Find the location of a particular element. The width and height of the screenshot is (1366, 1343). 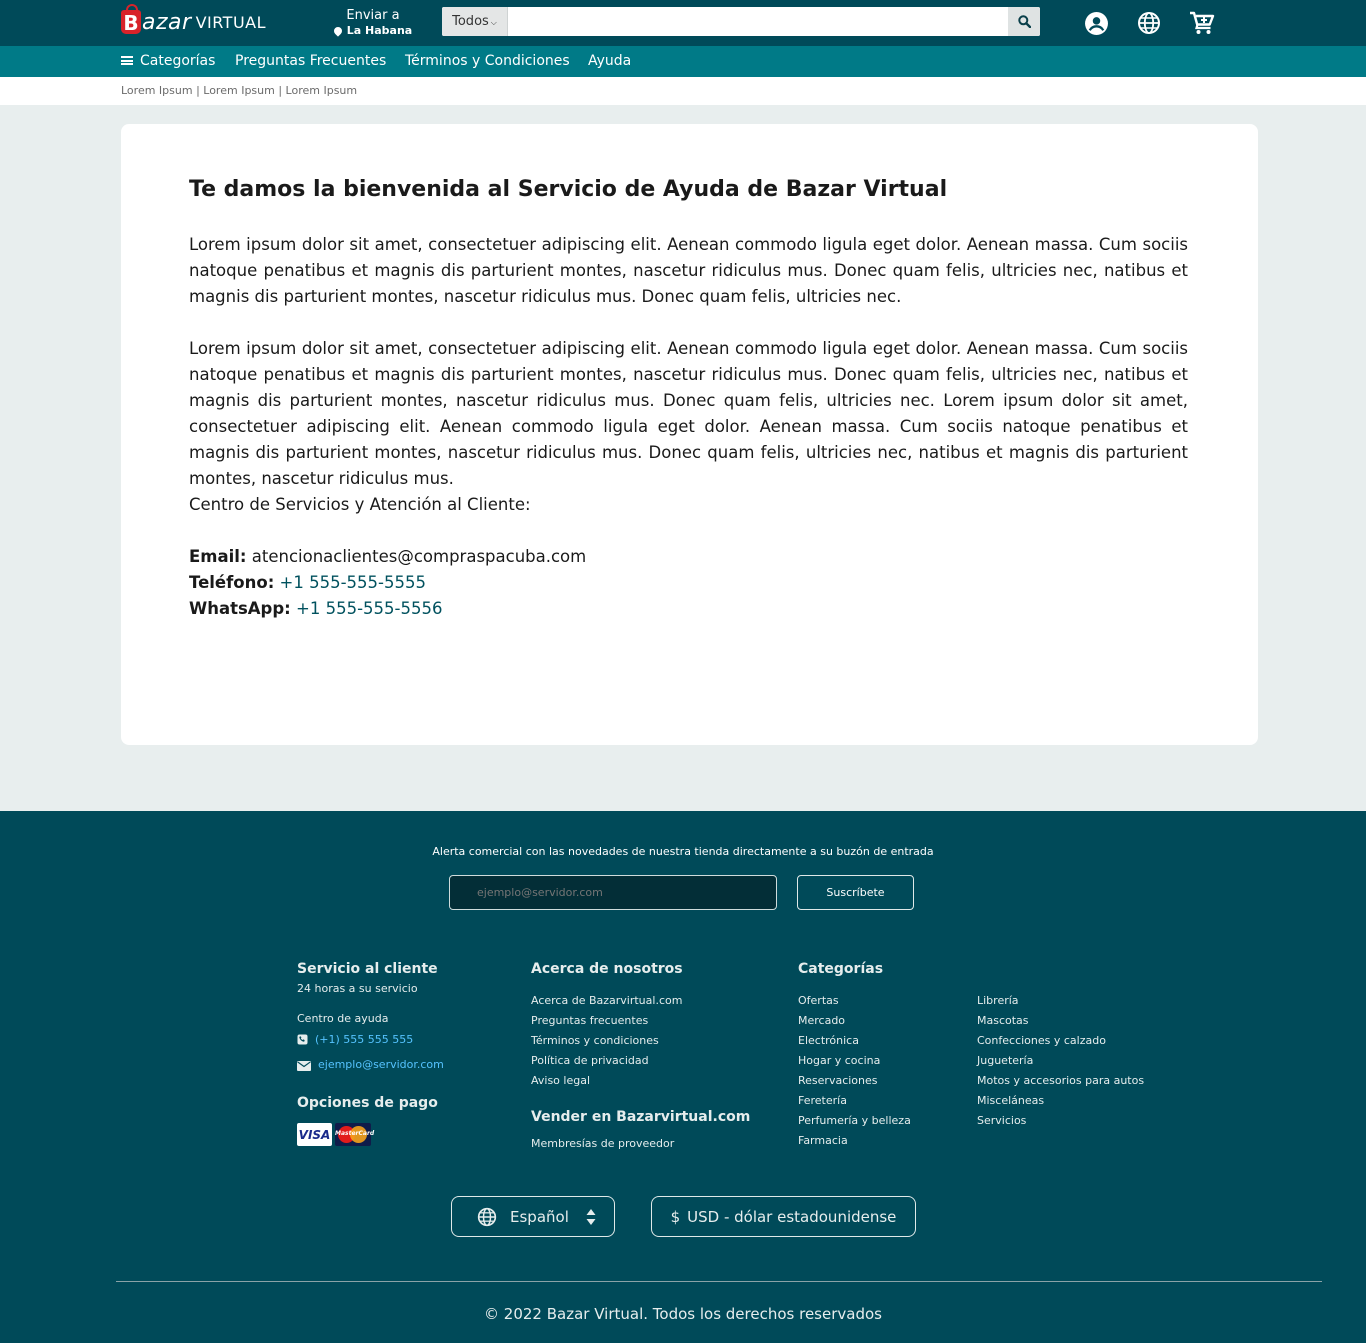

search-bar: Todos ⌵ is located at coordinates (741, 21).